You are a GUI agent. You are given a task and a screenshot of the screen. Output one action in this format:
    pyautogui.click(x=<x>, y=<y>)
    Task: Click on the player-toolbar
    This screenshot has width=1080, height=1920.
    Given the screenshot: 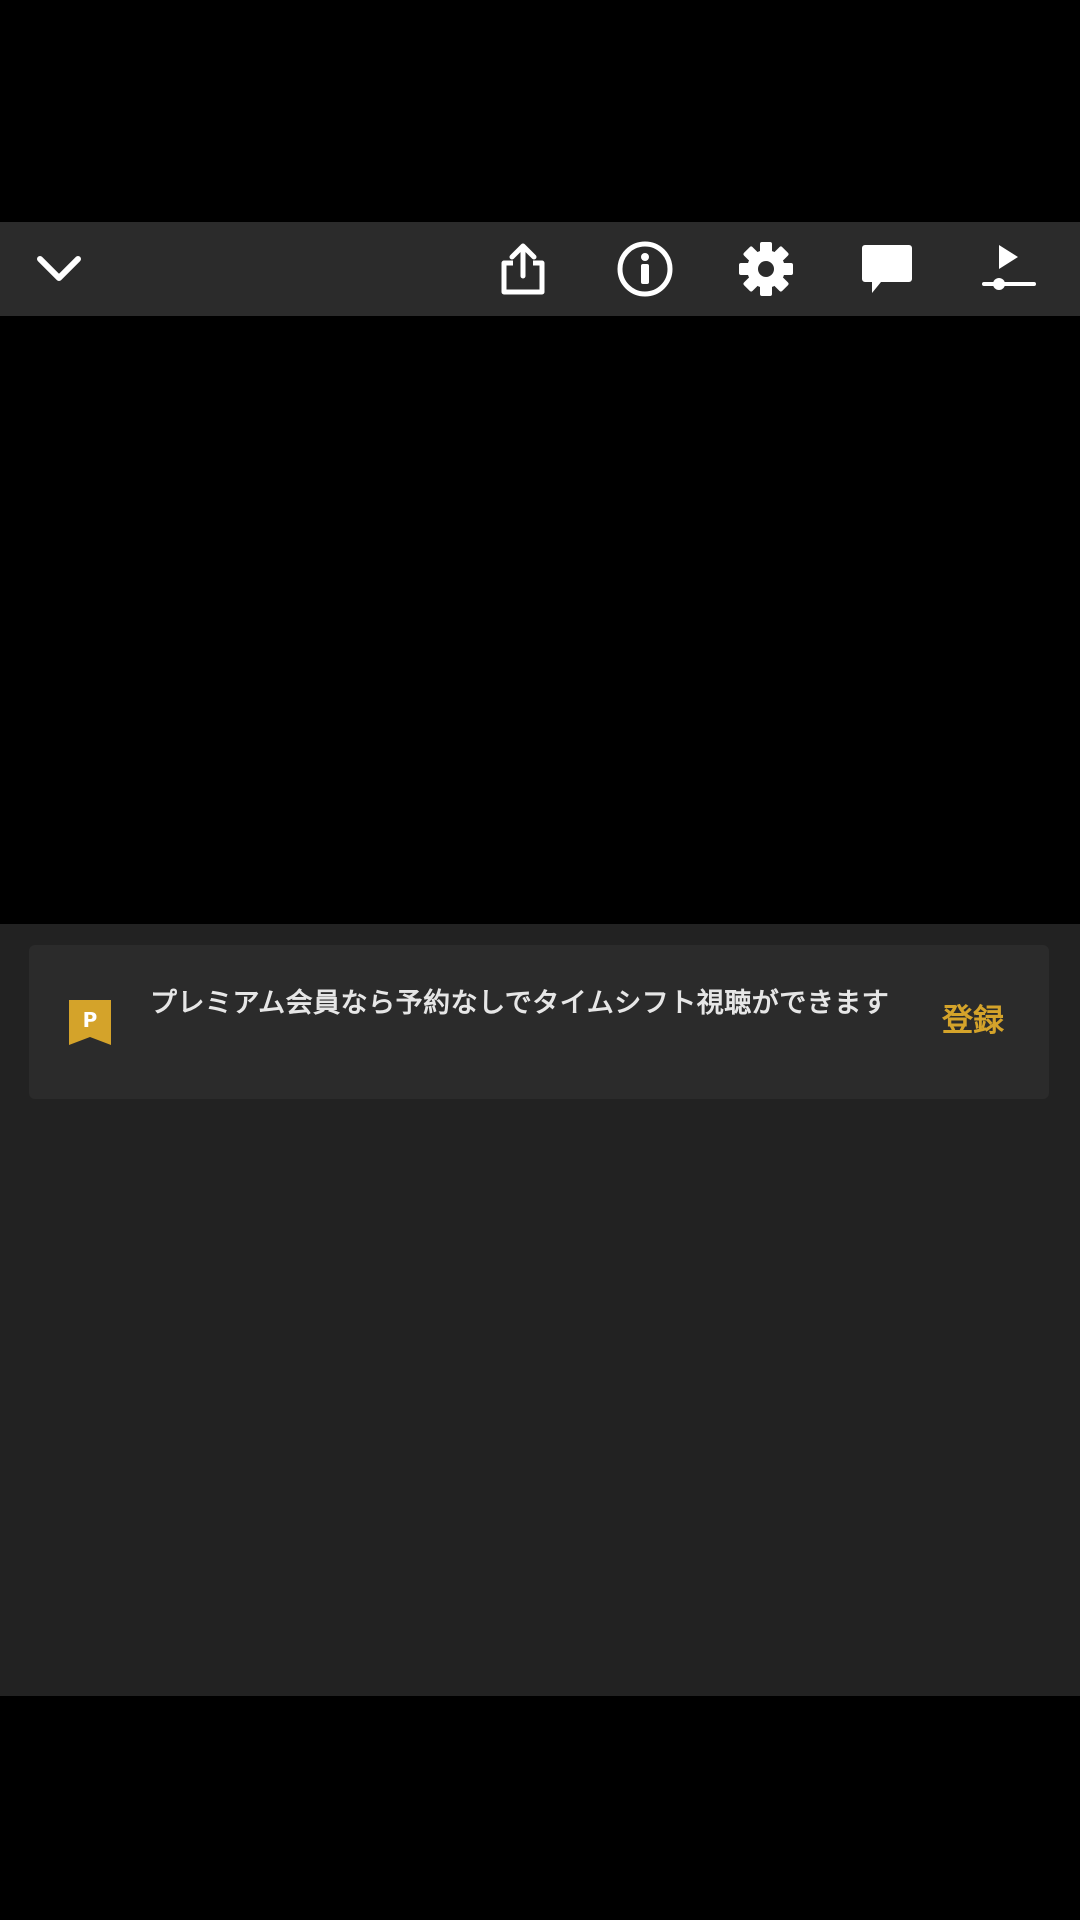 What is the action you would take?
    pyautogui.click(x=540, y=269)
    